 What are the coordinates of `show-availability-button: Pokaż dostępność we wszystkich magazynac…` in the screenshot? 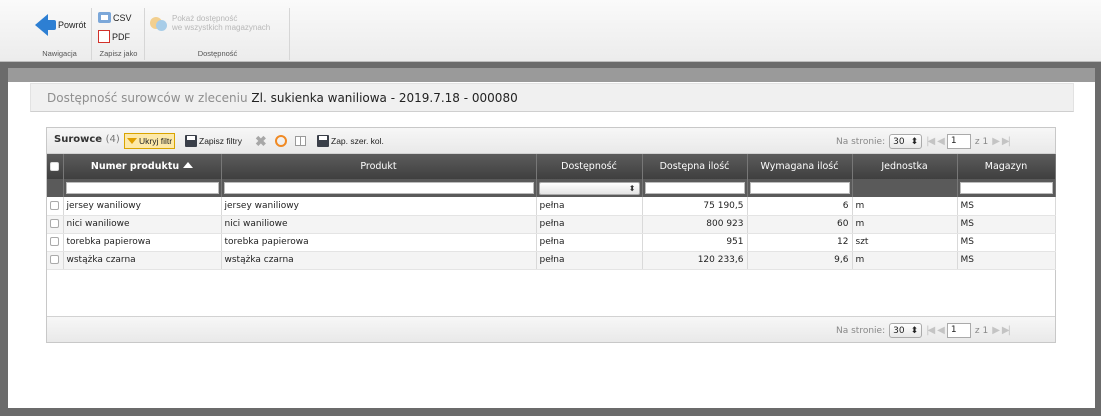 It's located at (210, 23).